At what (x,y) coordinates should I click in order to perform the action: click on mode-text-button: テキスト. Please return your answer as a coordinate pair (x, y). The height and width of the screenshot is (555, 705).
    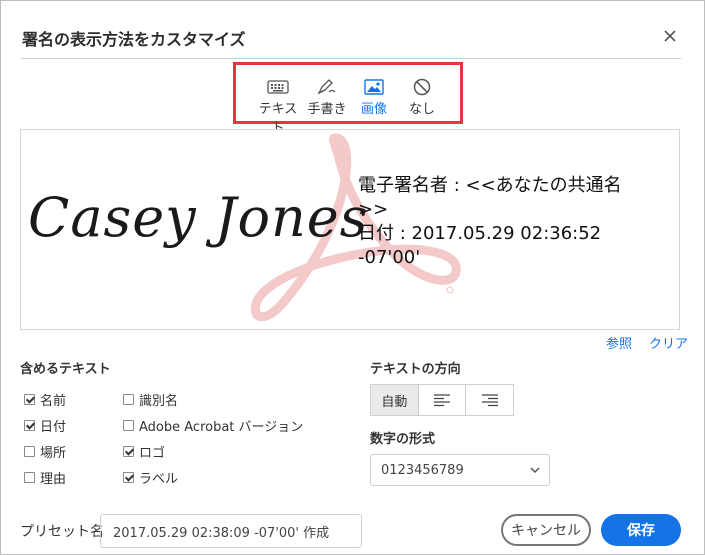
    Looking at the image, I should click on (278, 107).